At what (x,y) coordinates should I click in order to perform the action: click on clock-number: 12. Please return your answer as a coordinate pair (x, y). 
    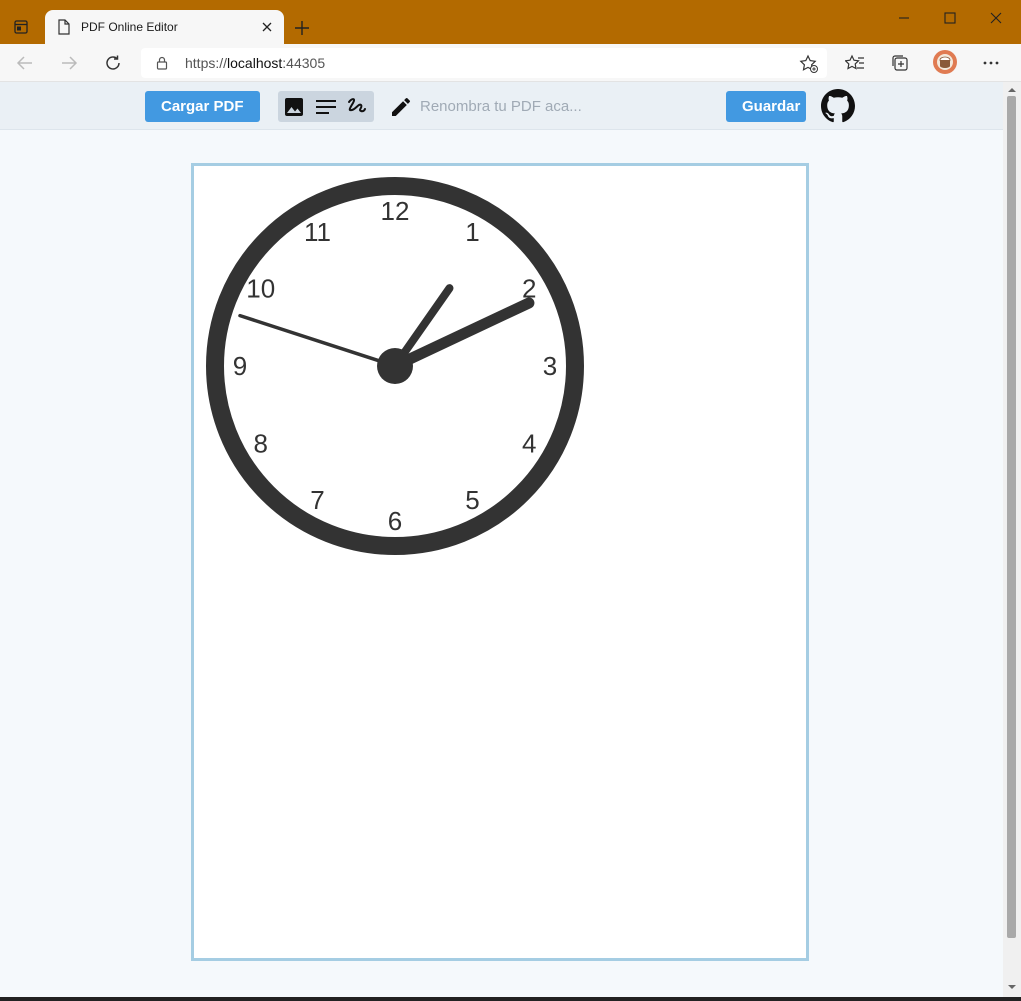
    Looking at the image, I should click on (395, 211).